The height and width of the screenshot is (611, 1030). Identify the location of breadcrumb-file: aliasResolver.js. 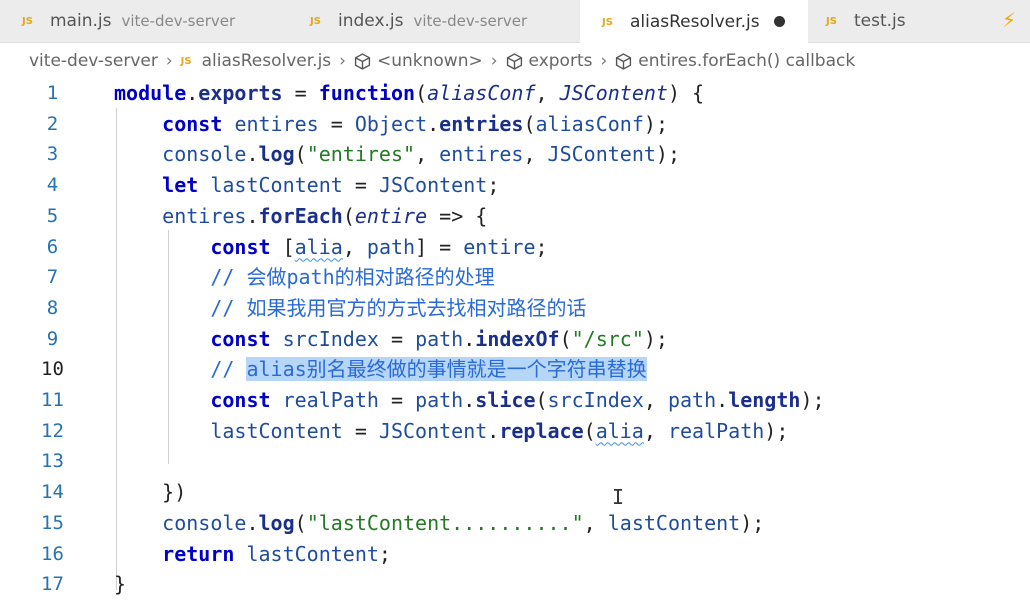
(267, 61).